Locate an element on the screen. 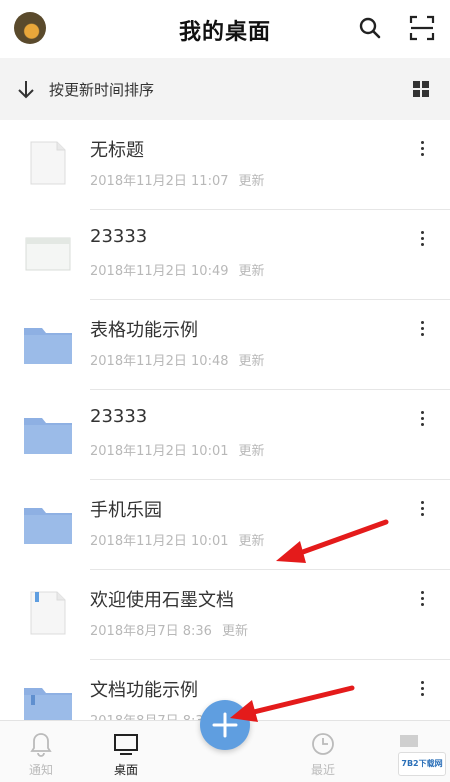  file-item: 23333 2018年11月2日 10:49 更新 is located at coordinates (225, 255).